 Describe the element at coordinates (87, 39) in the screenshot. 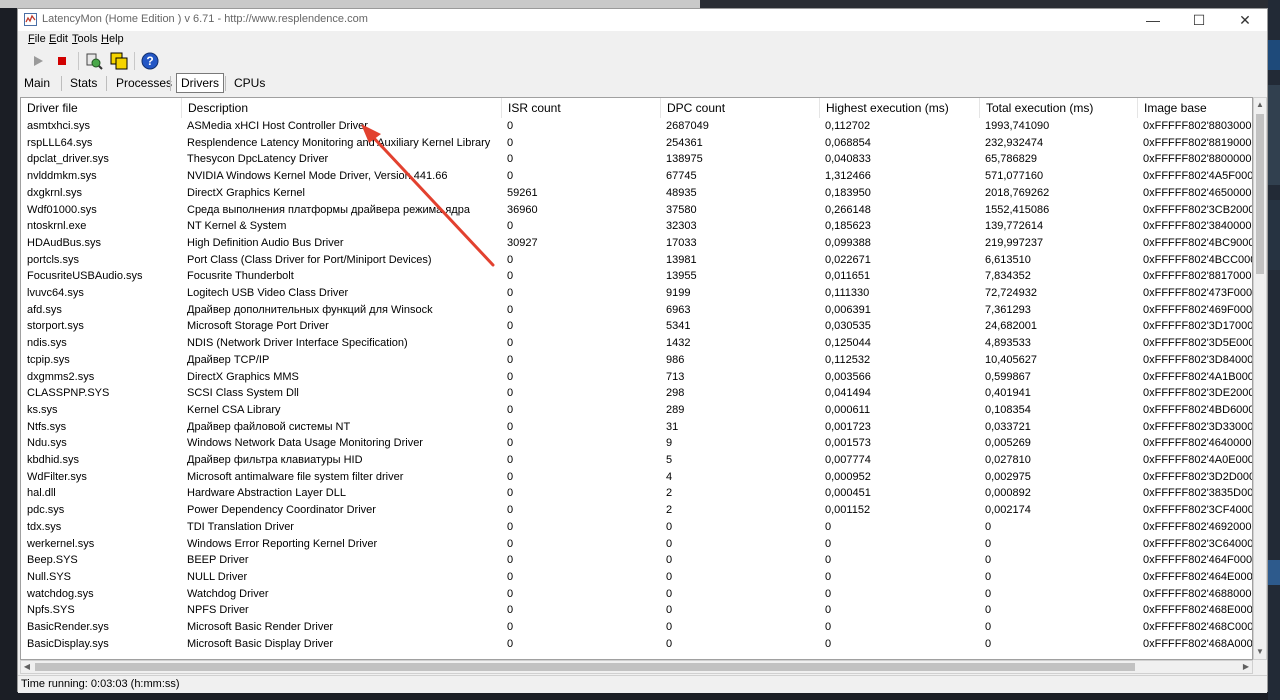

I see `menu-tools-rest: ools` at that location.